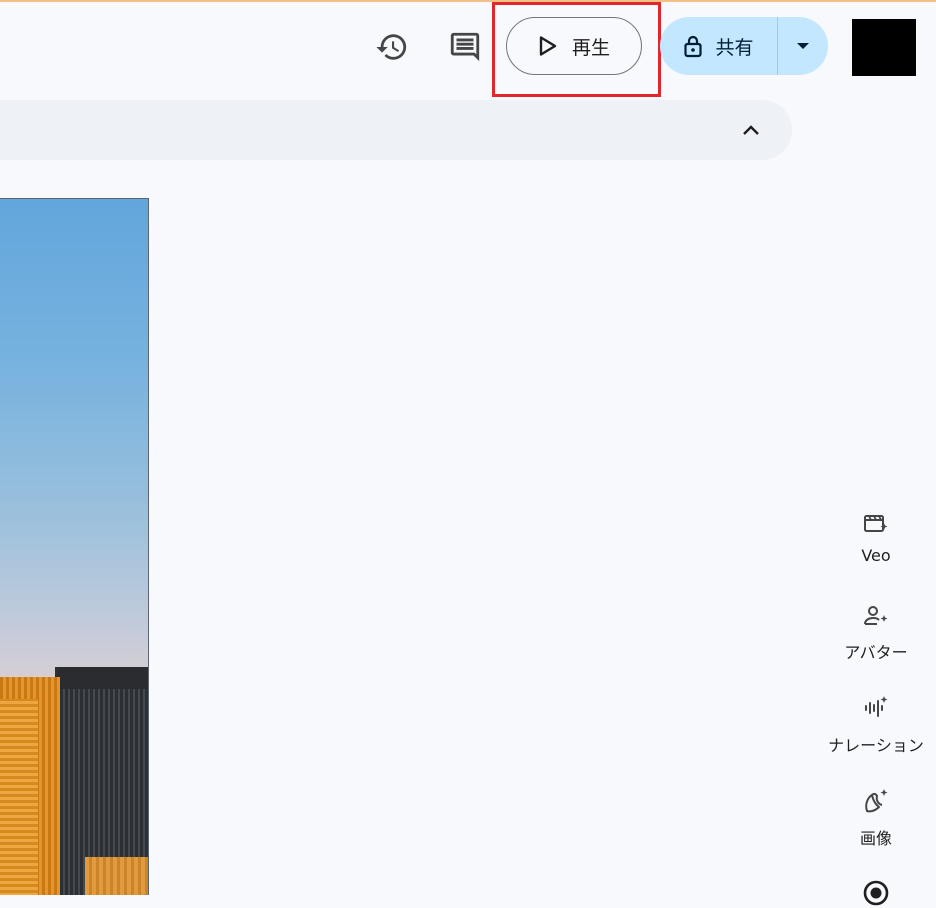  I want to click on lock-icon, so click(693, 46).